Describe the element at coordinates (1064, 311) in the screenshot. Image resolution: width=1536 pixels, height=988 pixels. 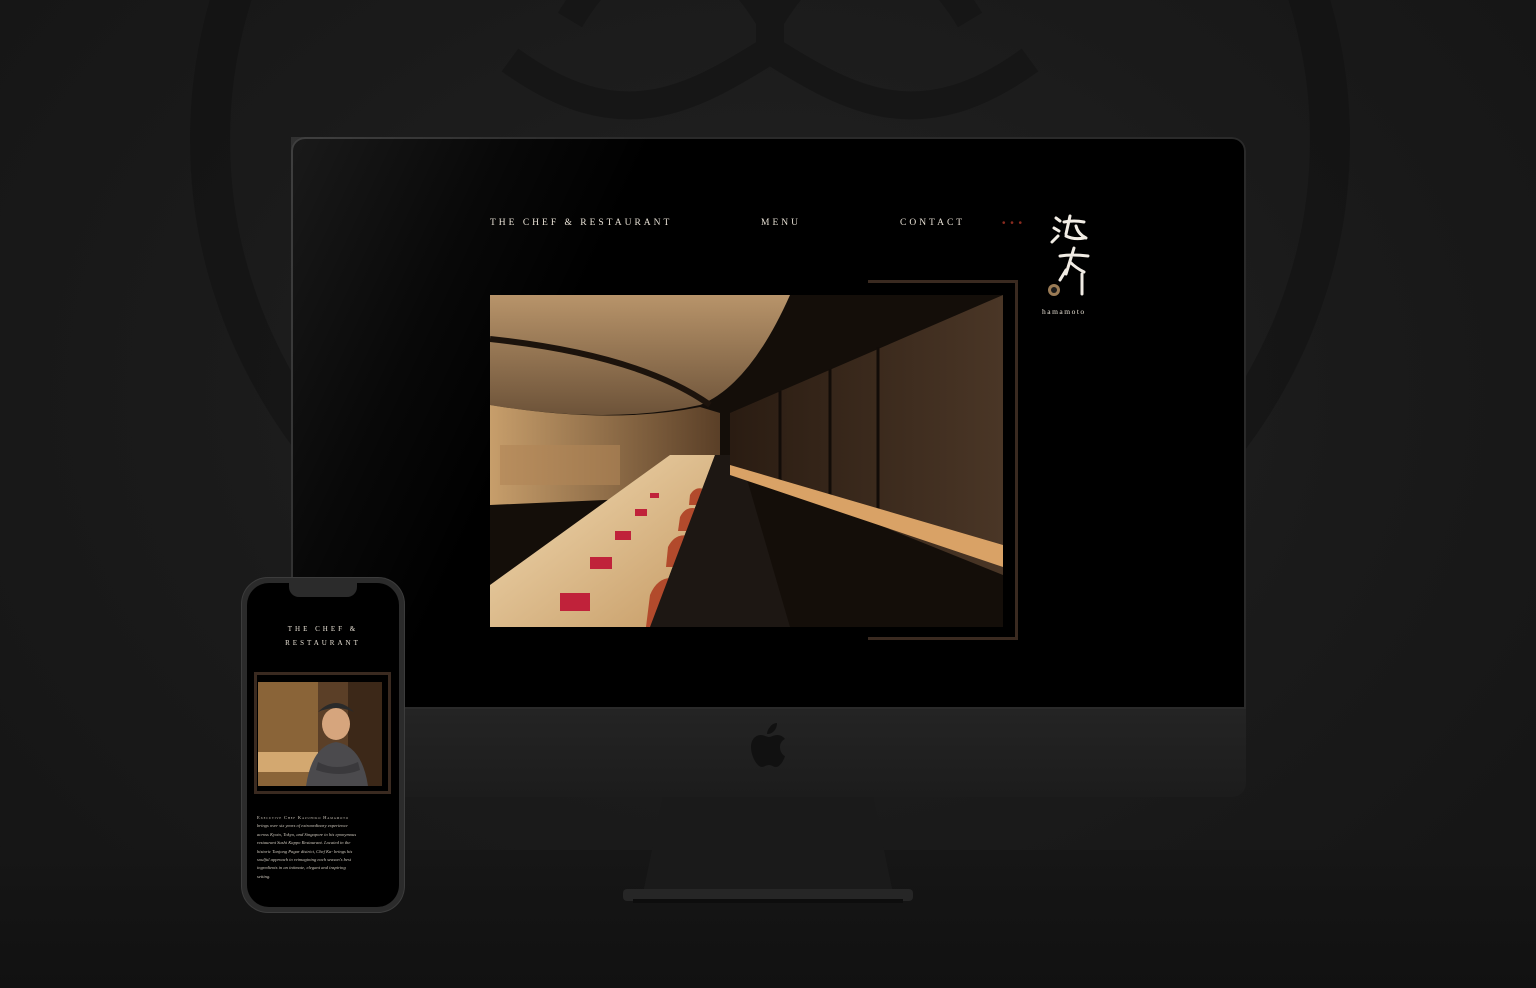
I see `brand-name: hamamoto` at that location.